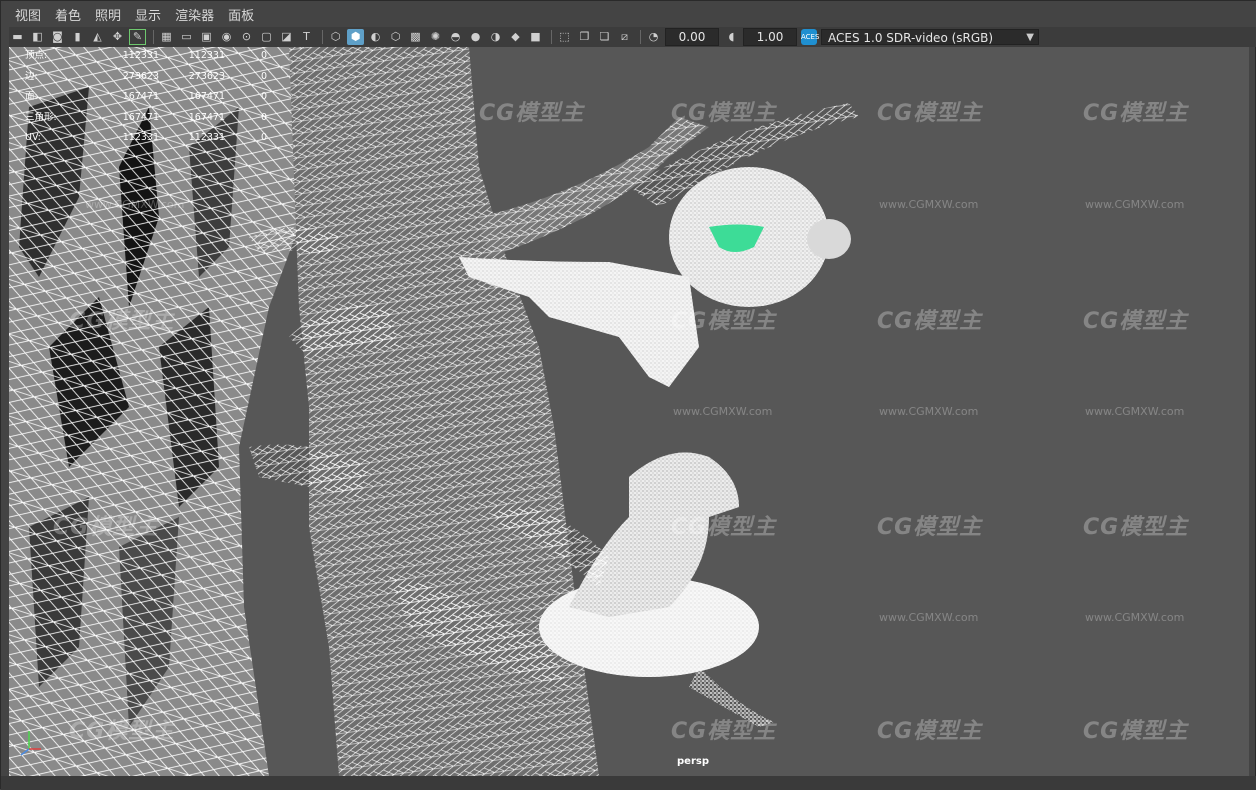 This screenshot has height=790, width=1256. I want to click on exposure-icon: ◔, so click(653, 37).